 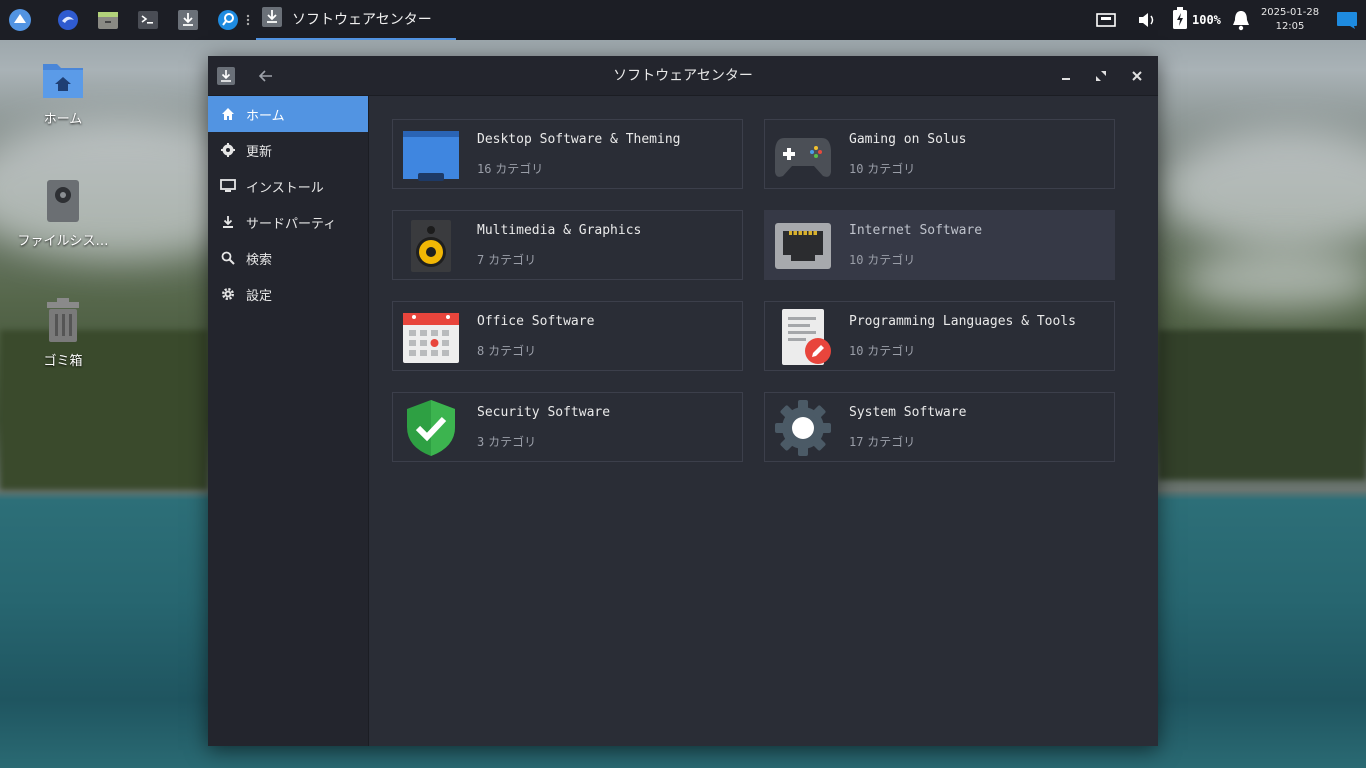 I want to click on gamepad-icon, so click(x=803, y=155).